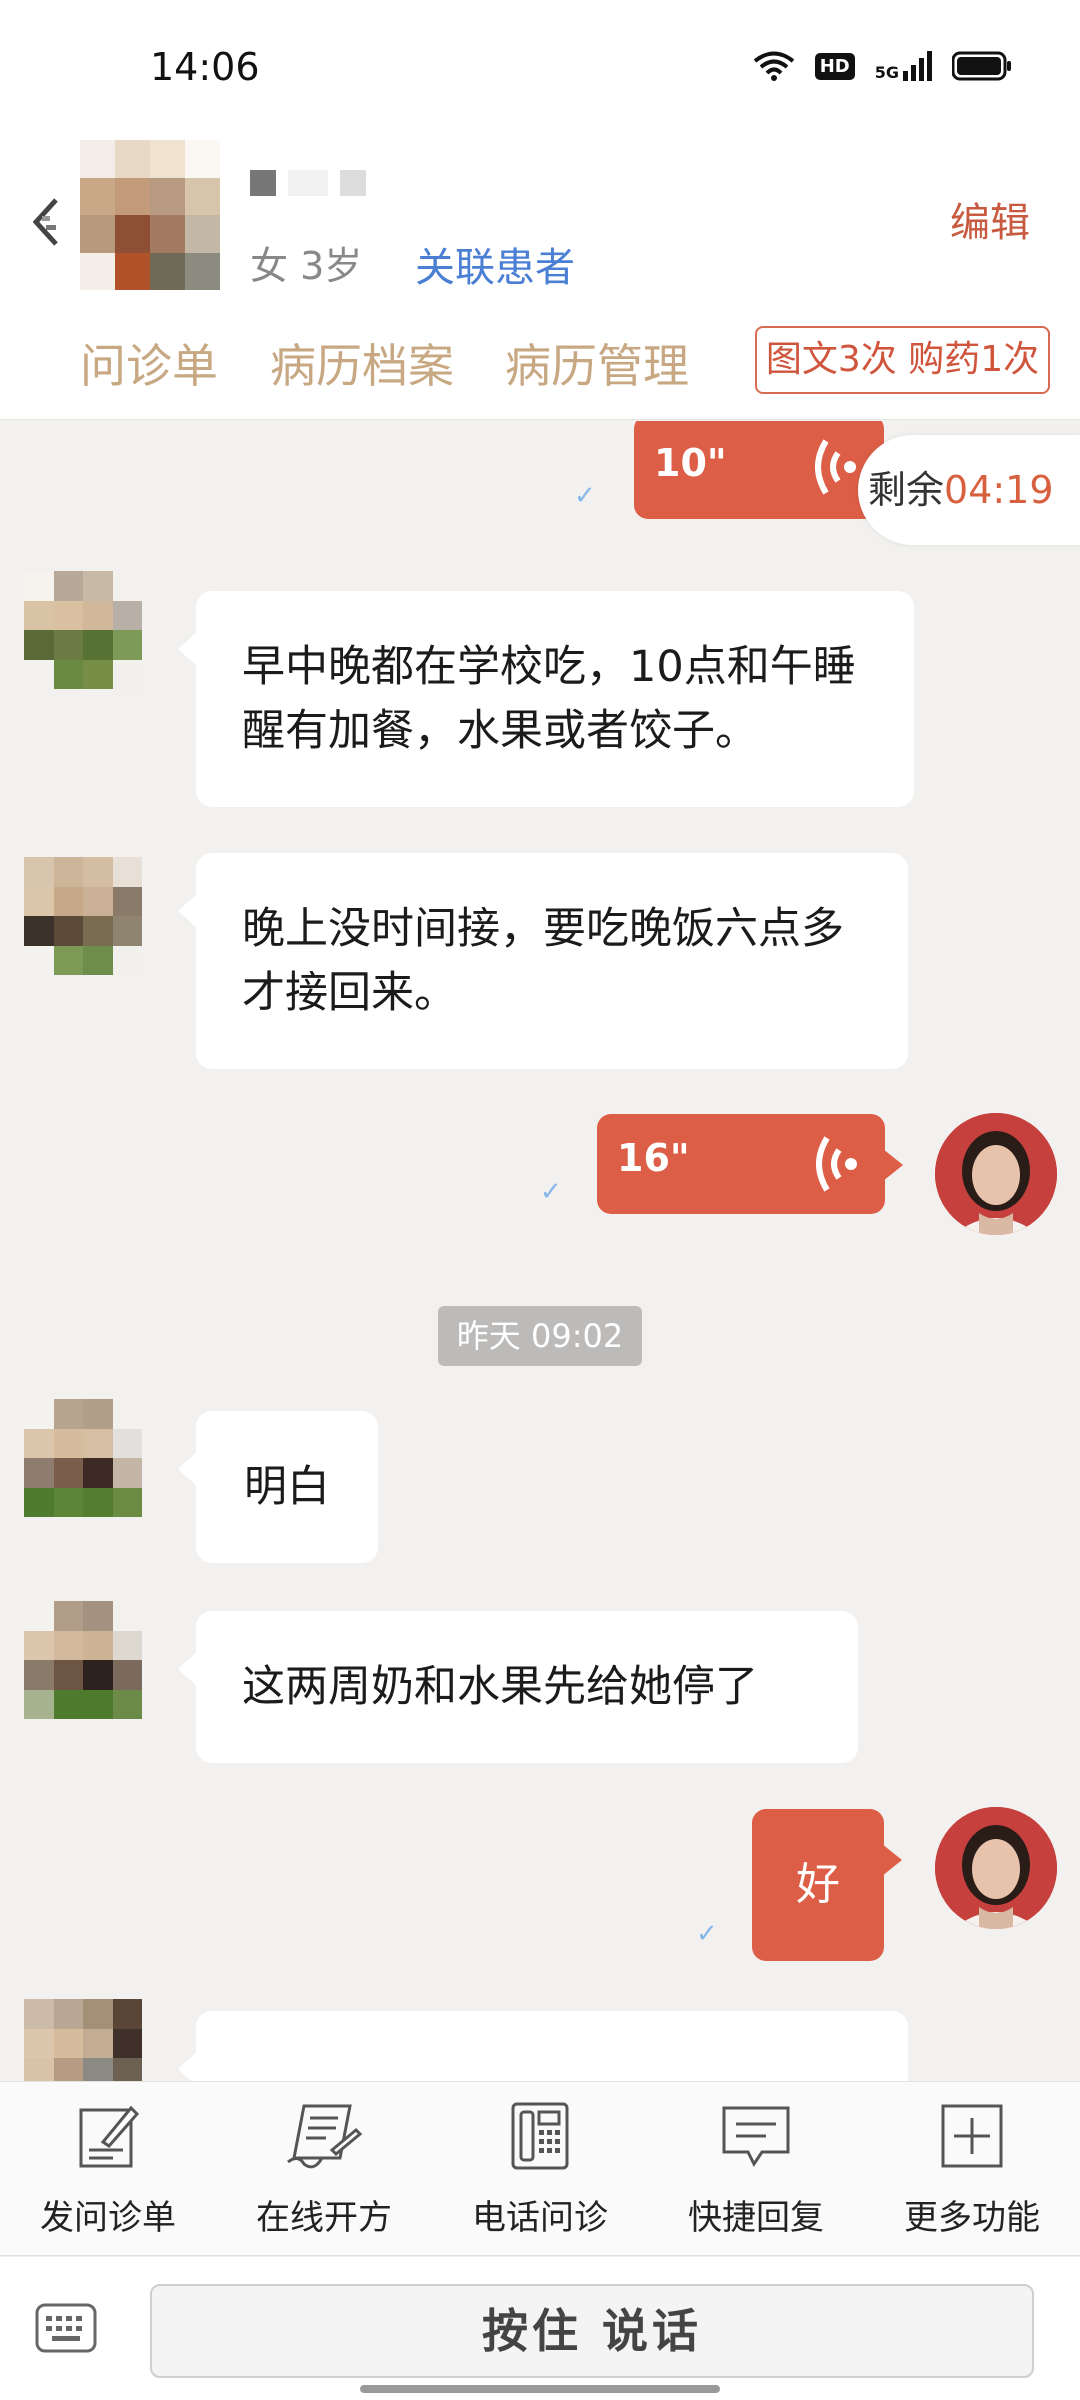  I want to click on prescription-icon, so click(325, 2136).